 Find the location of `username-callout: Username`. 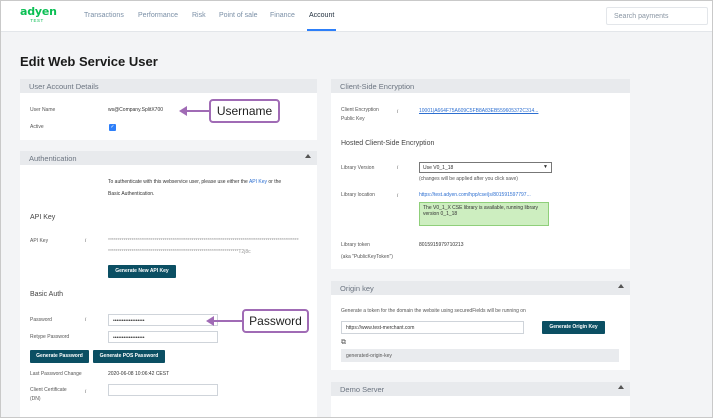

username-callout: Username is located at coordinates (244, 111).